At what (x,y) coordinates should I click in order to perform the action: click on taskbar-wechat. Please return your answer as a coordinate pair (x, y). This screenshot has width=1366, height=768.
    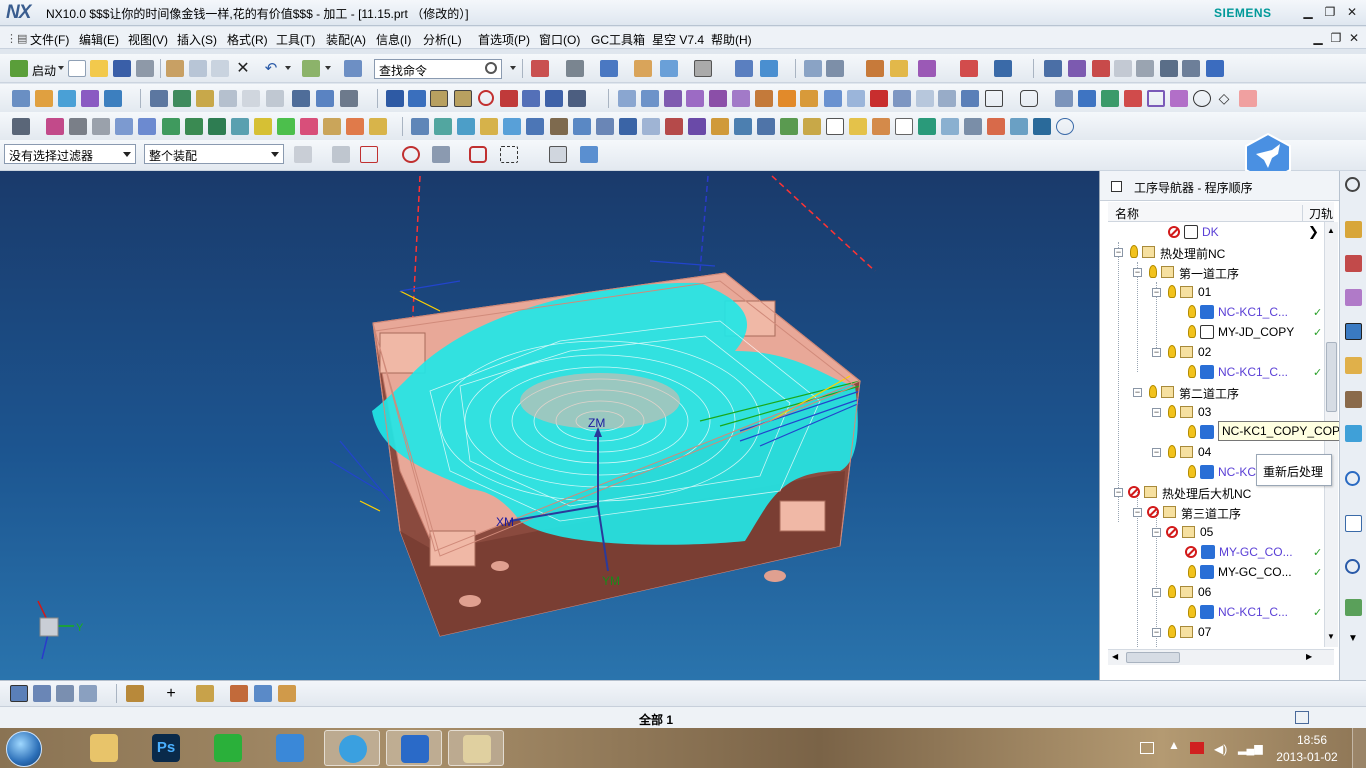
    Looking at the image, I should click on (228, 748).